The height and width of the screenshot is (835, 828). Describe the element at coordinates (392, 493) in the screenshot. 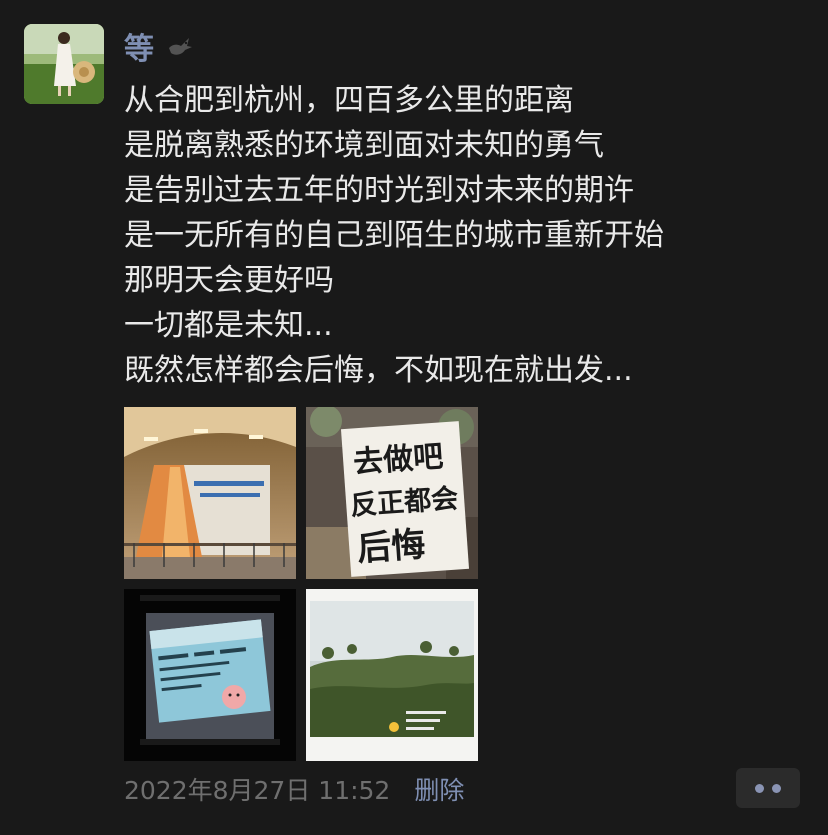

I see `photo-handwritten-sign: 去做吧 反正都会 后悔` at that location.